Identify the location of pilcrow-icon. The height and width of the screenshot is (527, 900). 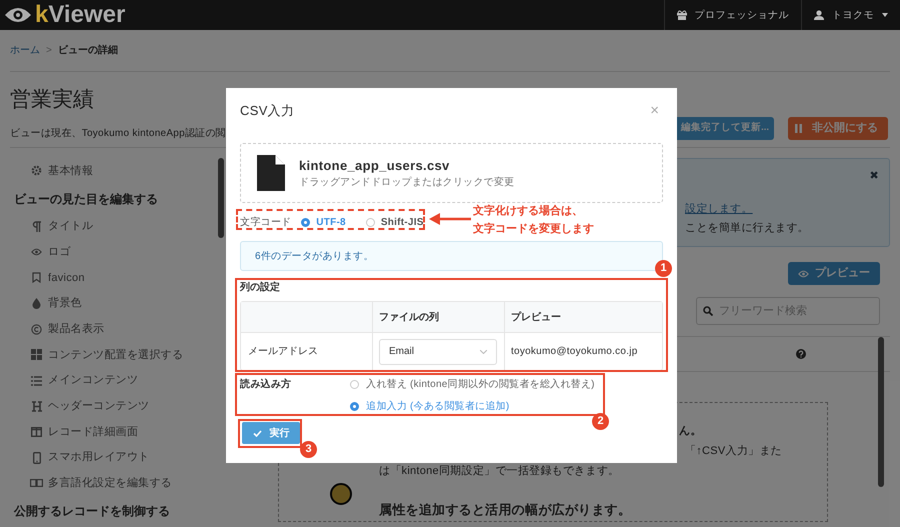
(36, 226).